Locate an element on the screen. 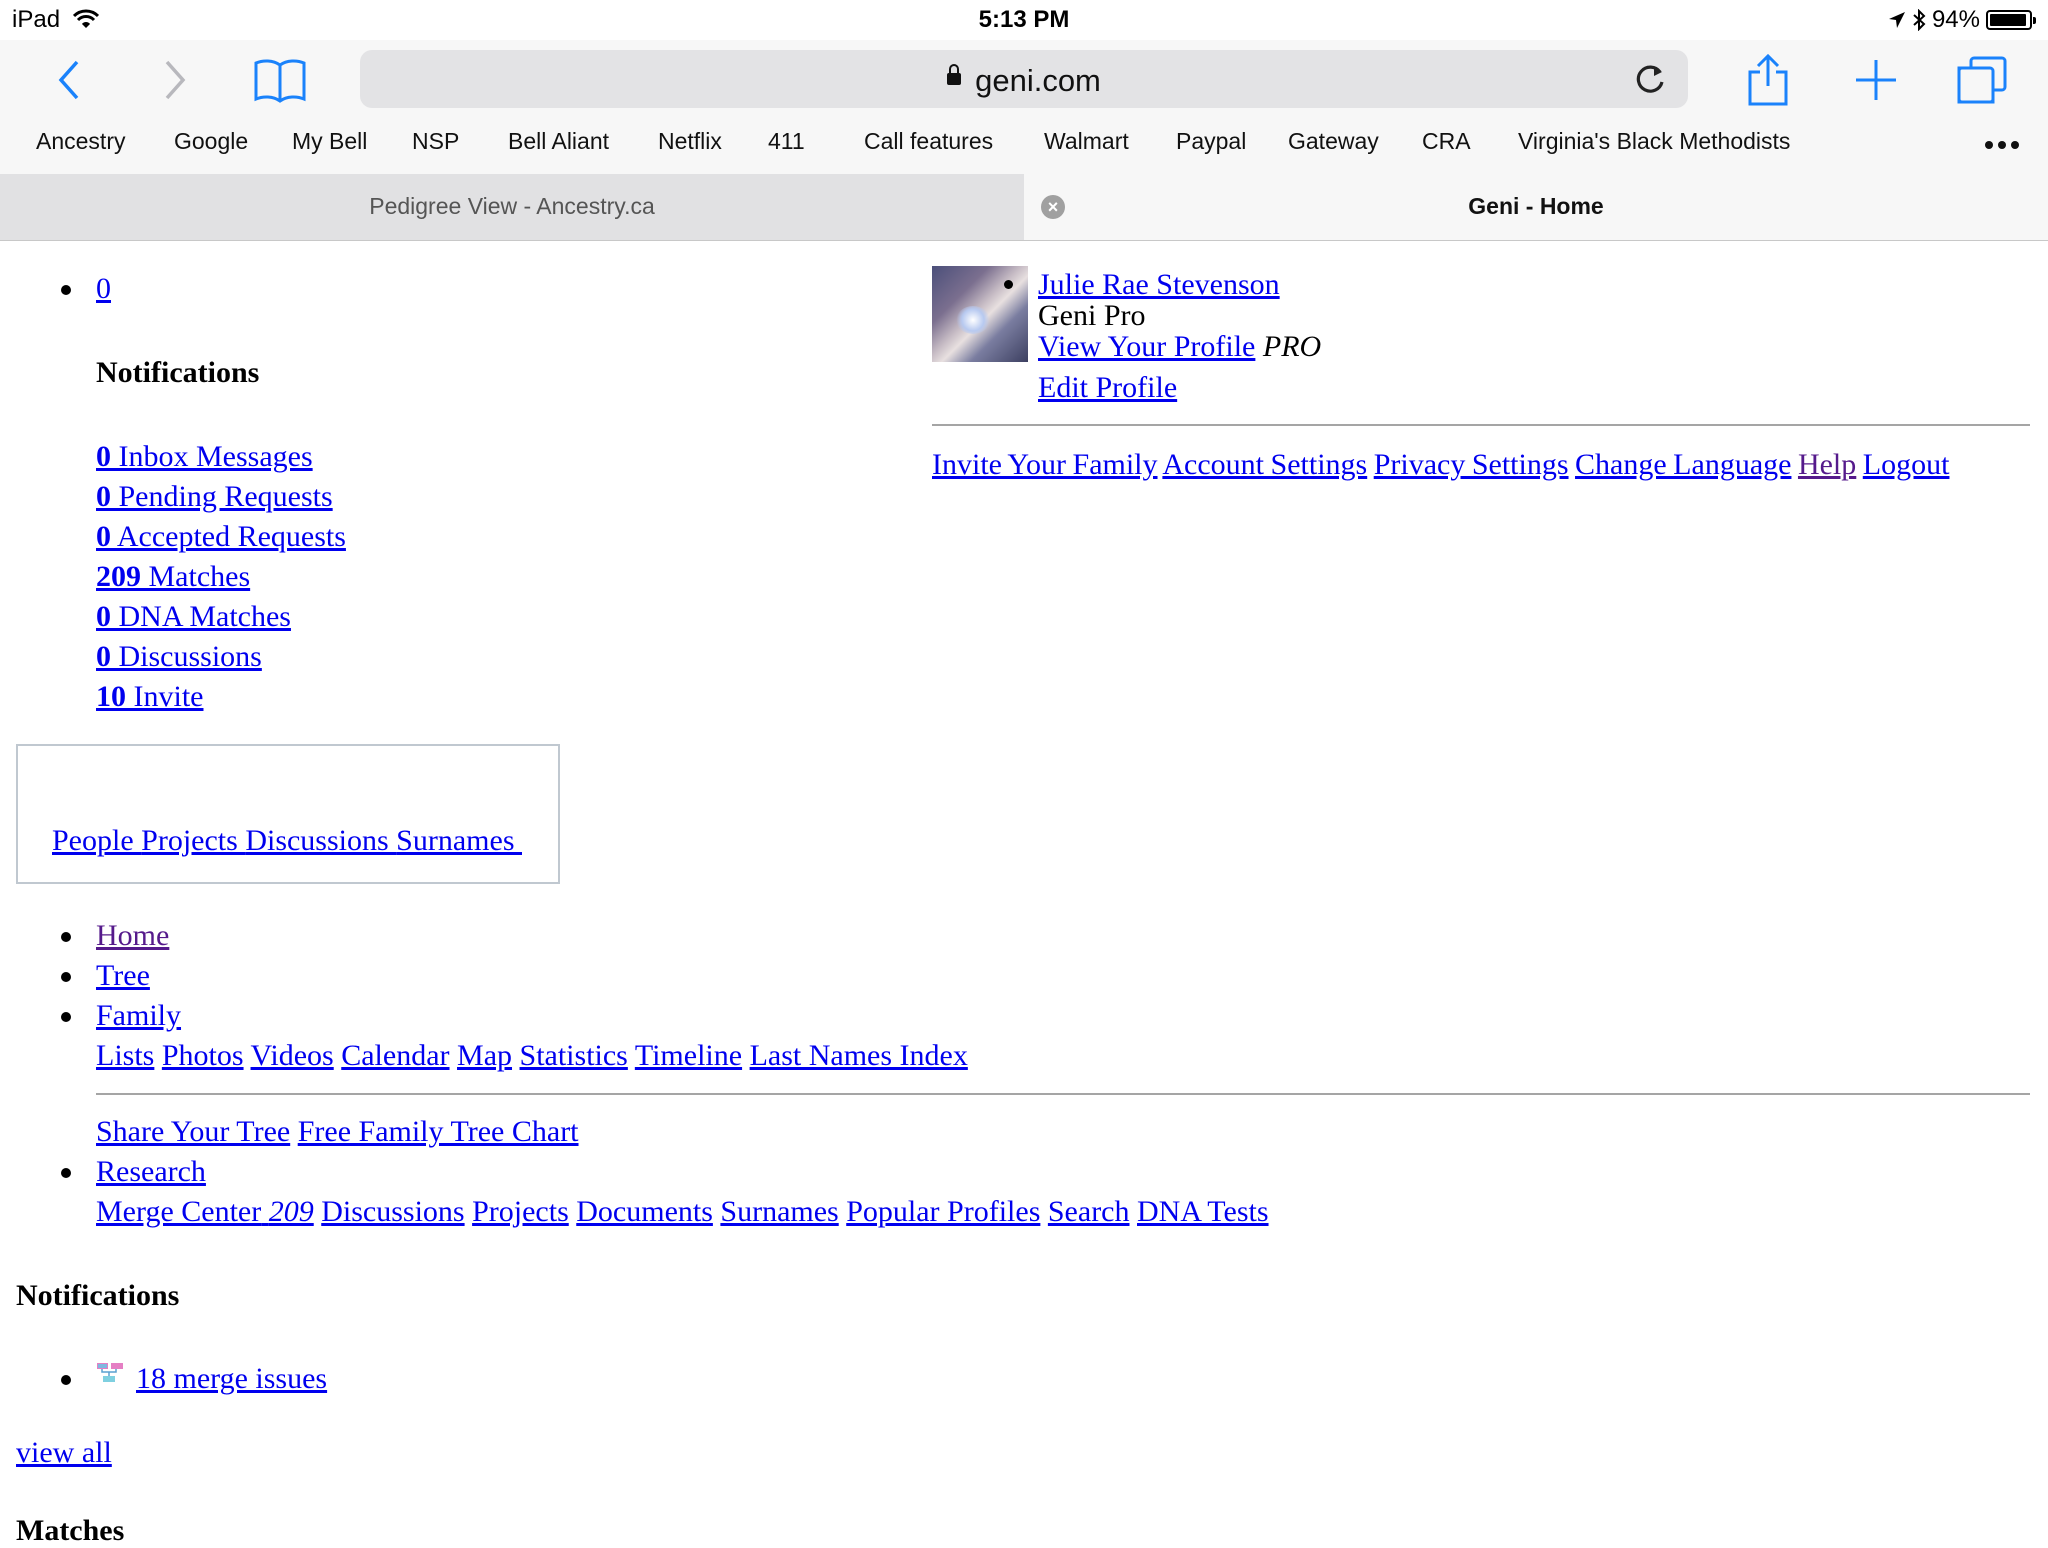  view-all-link: view all is located at coordinates (64, 1453).